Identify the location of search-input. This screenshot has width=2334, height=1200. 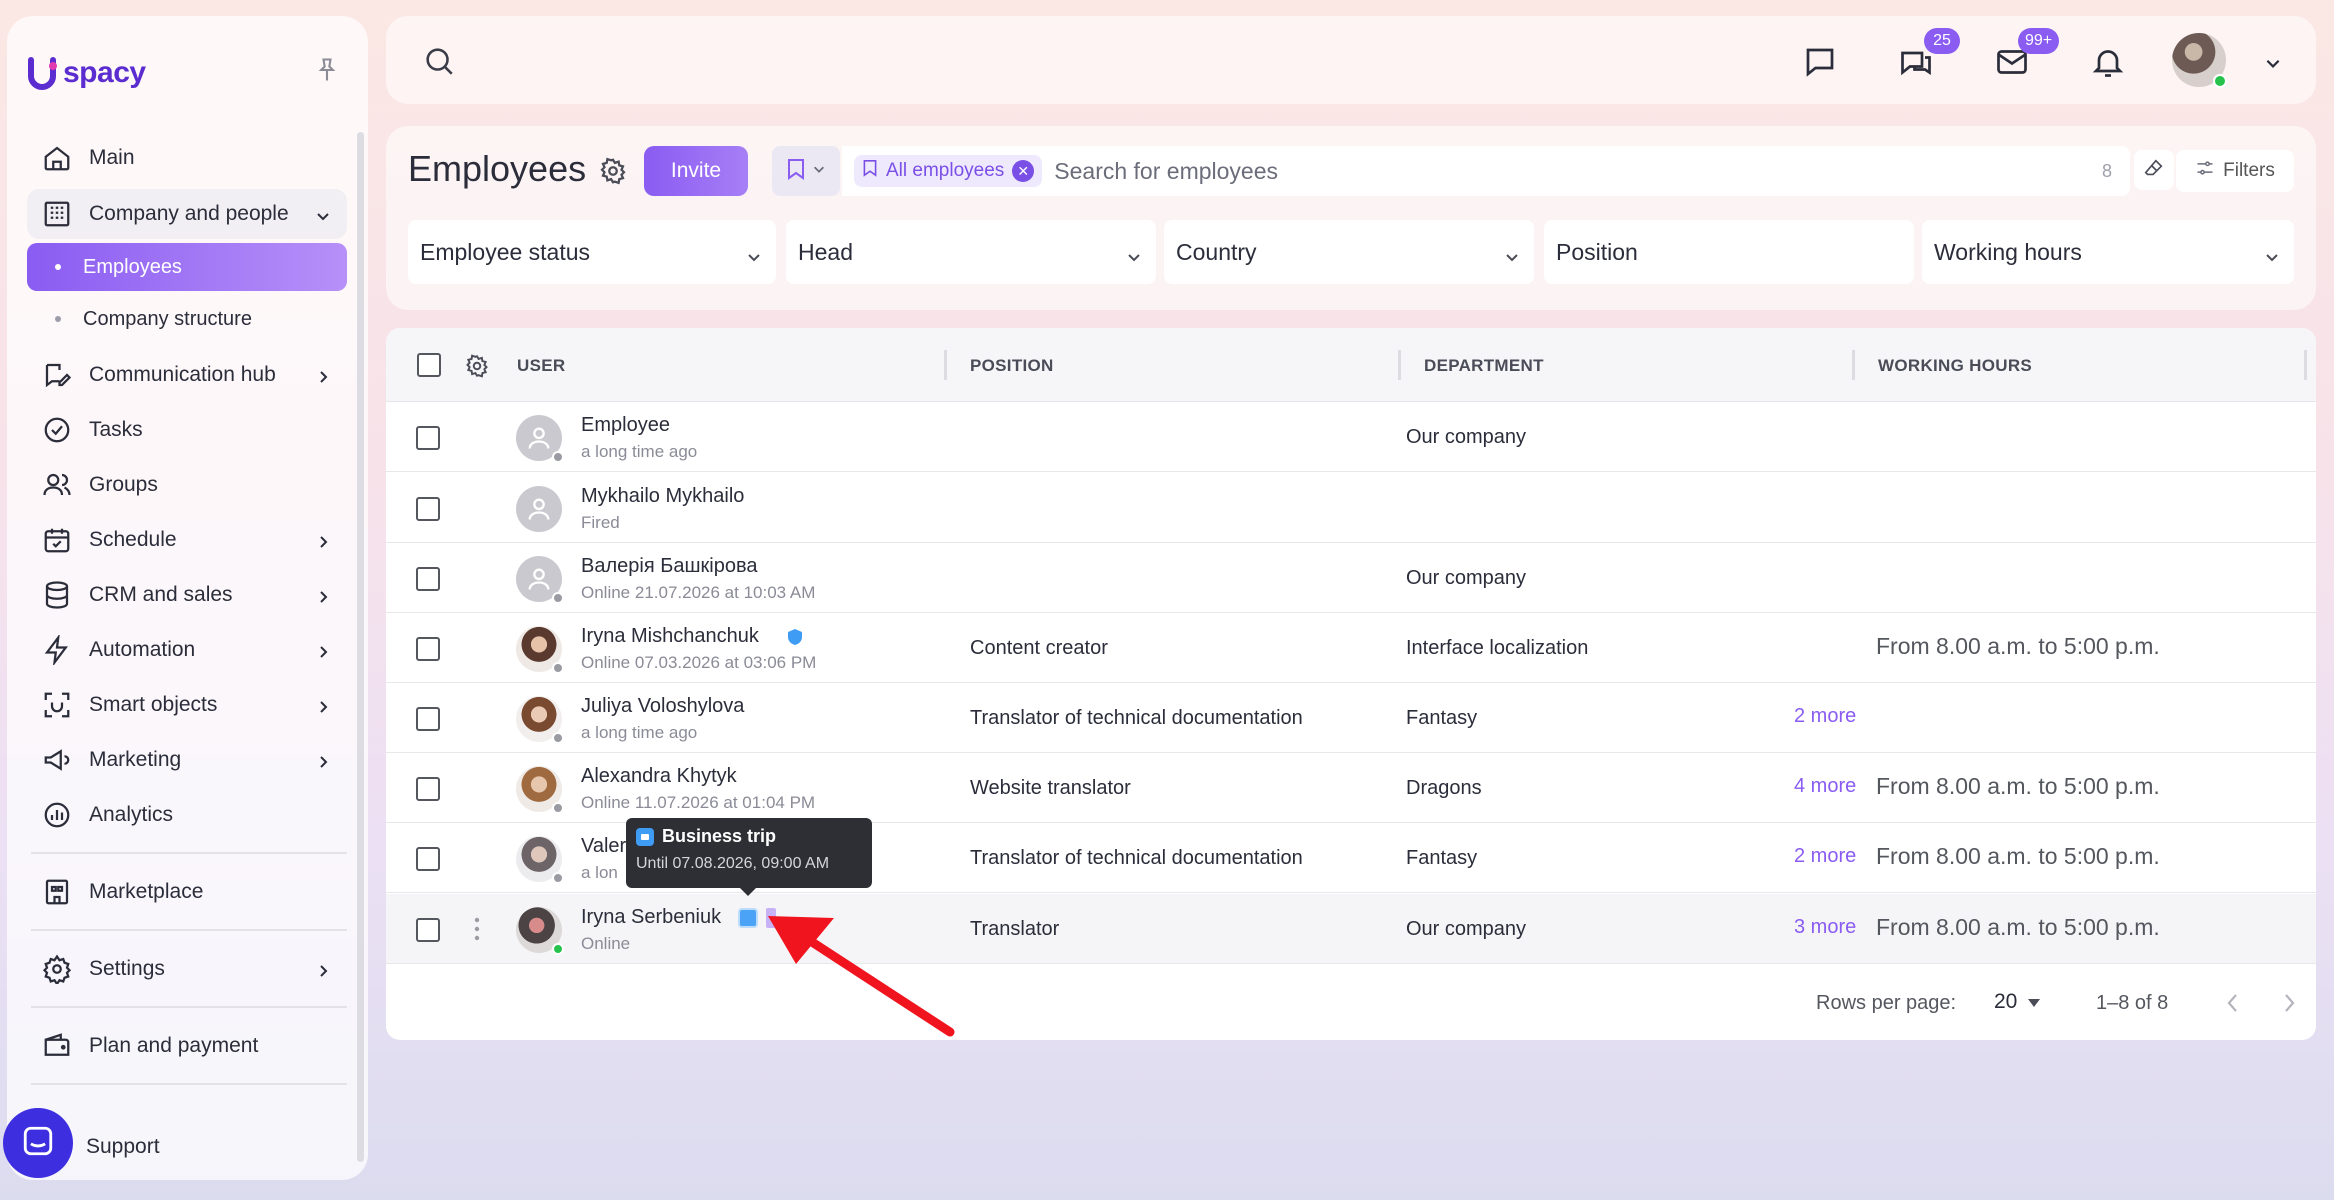
(1504, 171).